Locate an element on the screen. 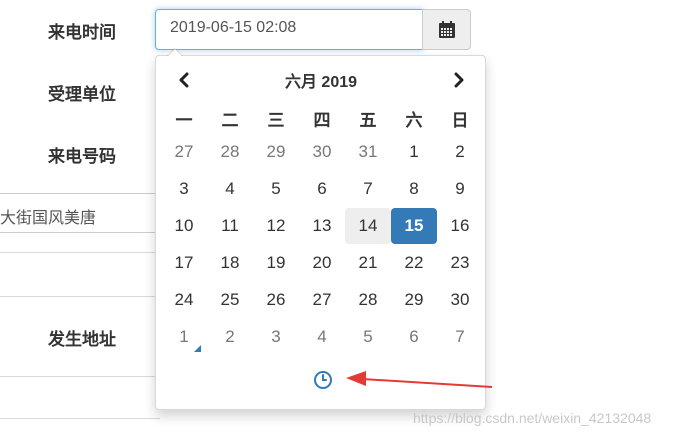 The width and height of the screenshot is (689, 438). day-cell: 26 is located at coordinates (276, 300).